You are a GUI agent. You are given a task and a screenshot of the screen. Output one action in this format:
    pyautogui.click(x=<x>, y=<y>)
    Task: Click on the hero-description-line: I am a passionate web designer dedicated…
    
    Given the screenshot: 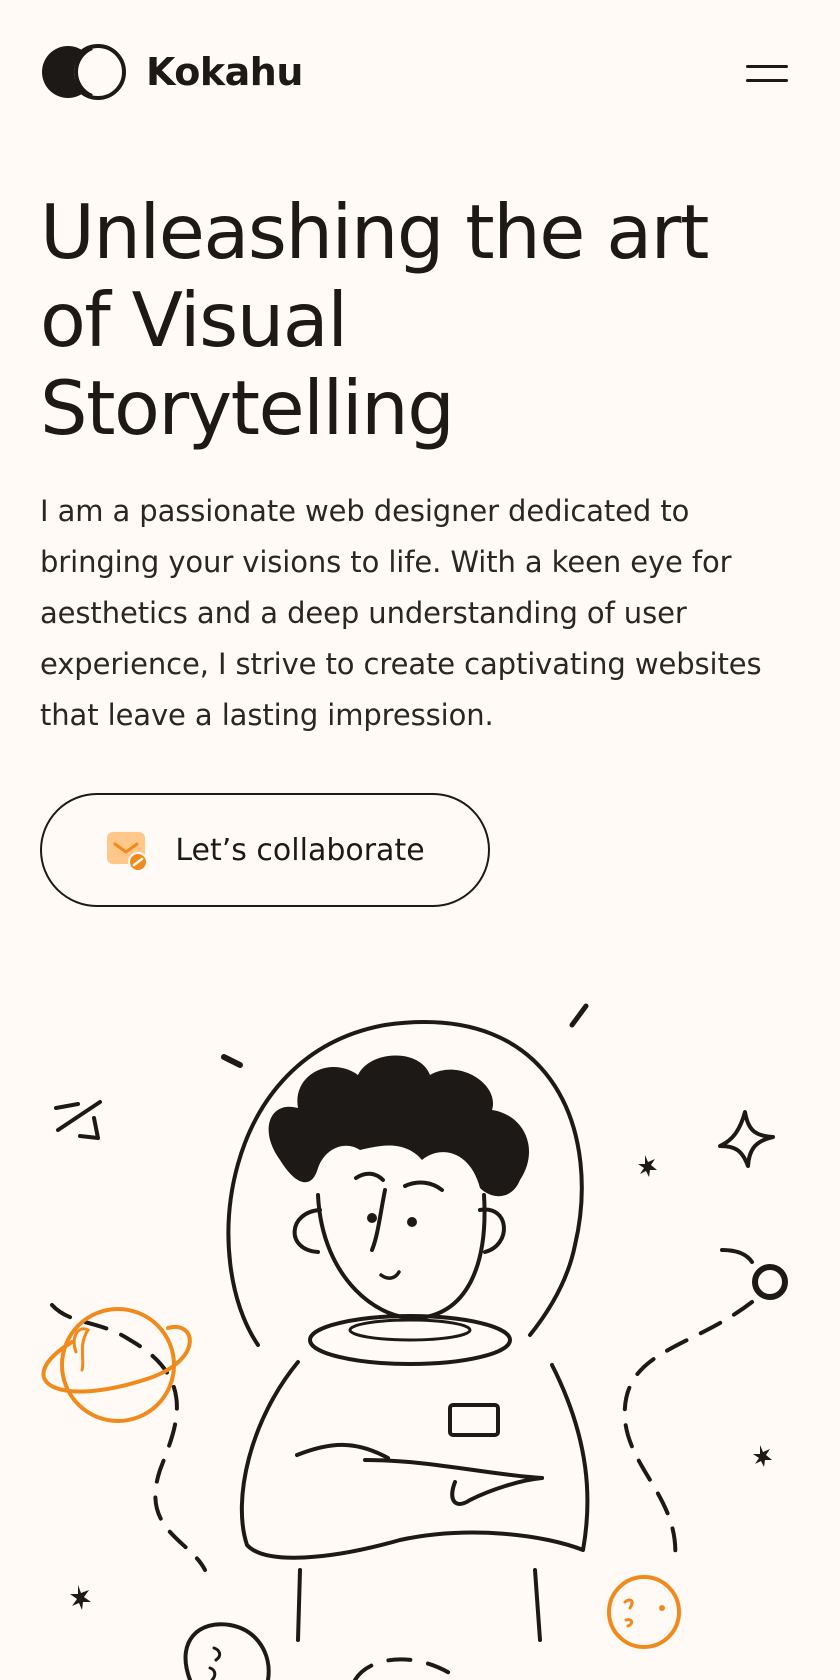 What is the action you would take?
    pyautogui.click(x=365, y=511)
    